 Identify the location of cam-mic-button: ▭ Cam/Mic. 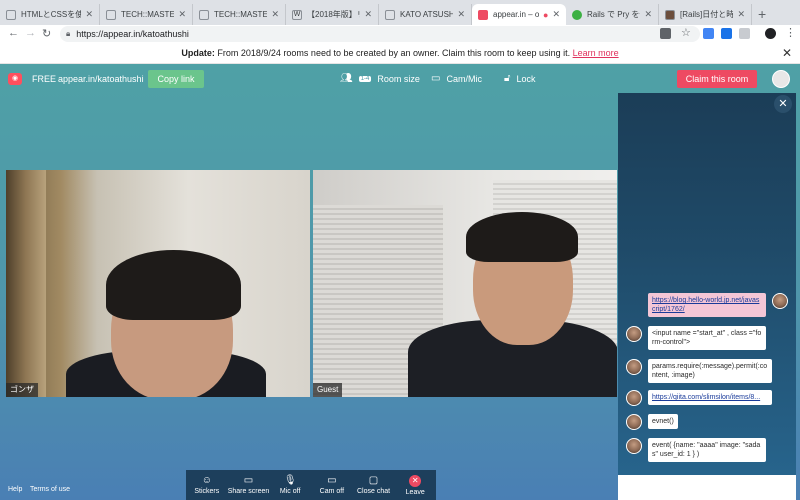
(456, 78).